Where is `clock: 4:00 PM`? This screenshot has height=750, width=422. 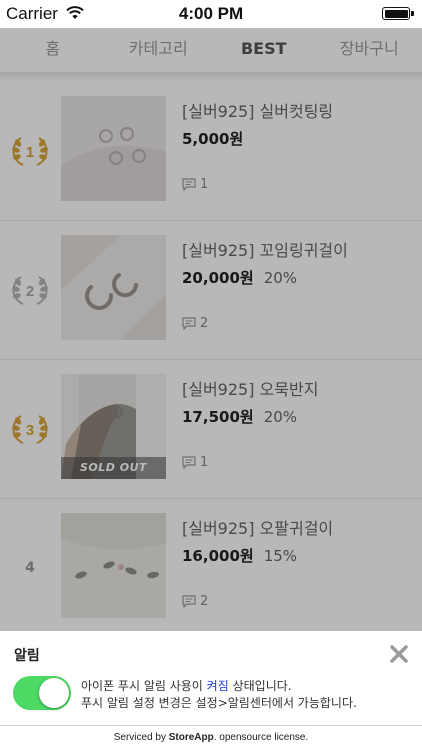
clock: 4:00 PM is located at coordinates (211, 13).